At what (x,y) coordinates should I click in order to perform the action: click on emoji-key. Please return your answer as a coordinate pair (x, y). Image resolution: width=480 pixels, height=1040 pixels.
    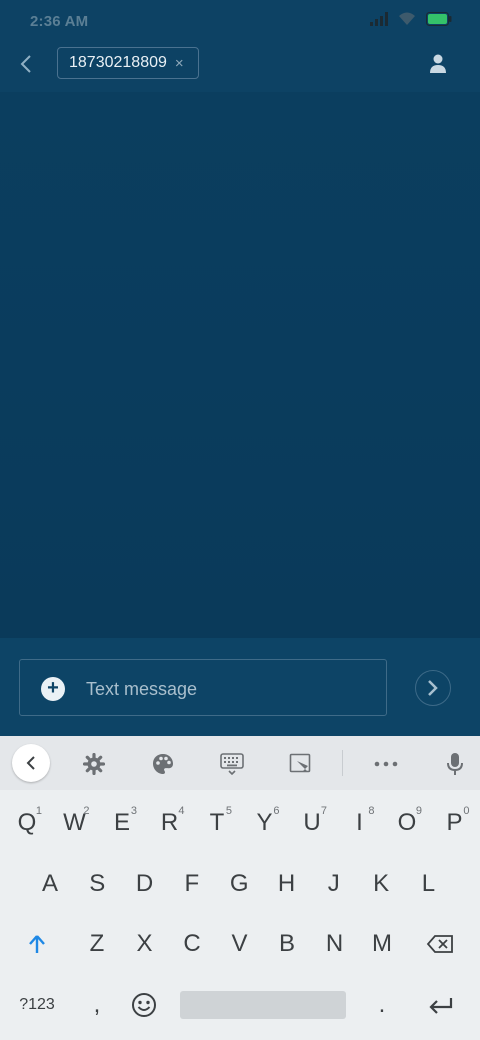
    Looking at the image, I should click on (144, 1005).